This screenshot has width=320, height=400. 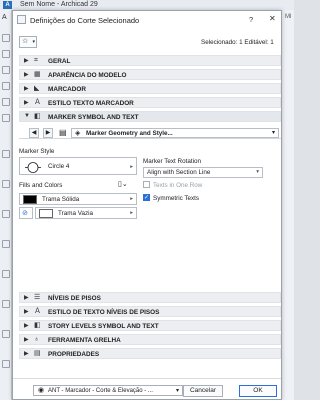 I want to click on dialog-app-icon, so click(x=21, y=19).